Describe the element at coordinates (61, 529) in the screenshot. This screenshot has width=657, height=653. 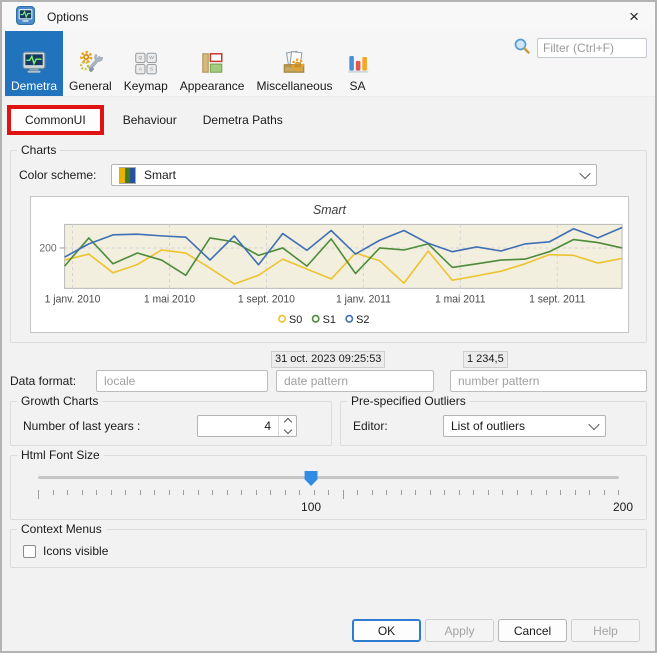
I see `group-title: Context Menus` at that location.